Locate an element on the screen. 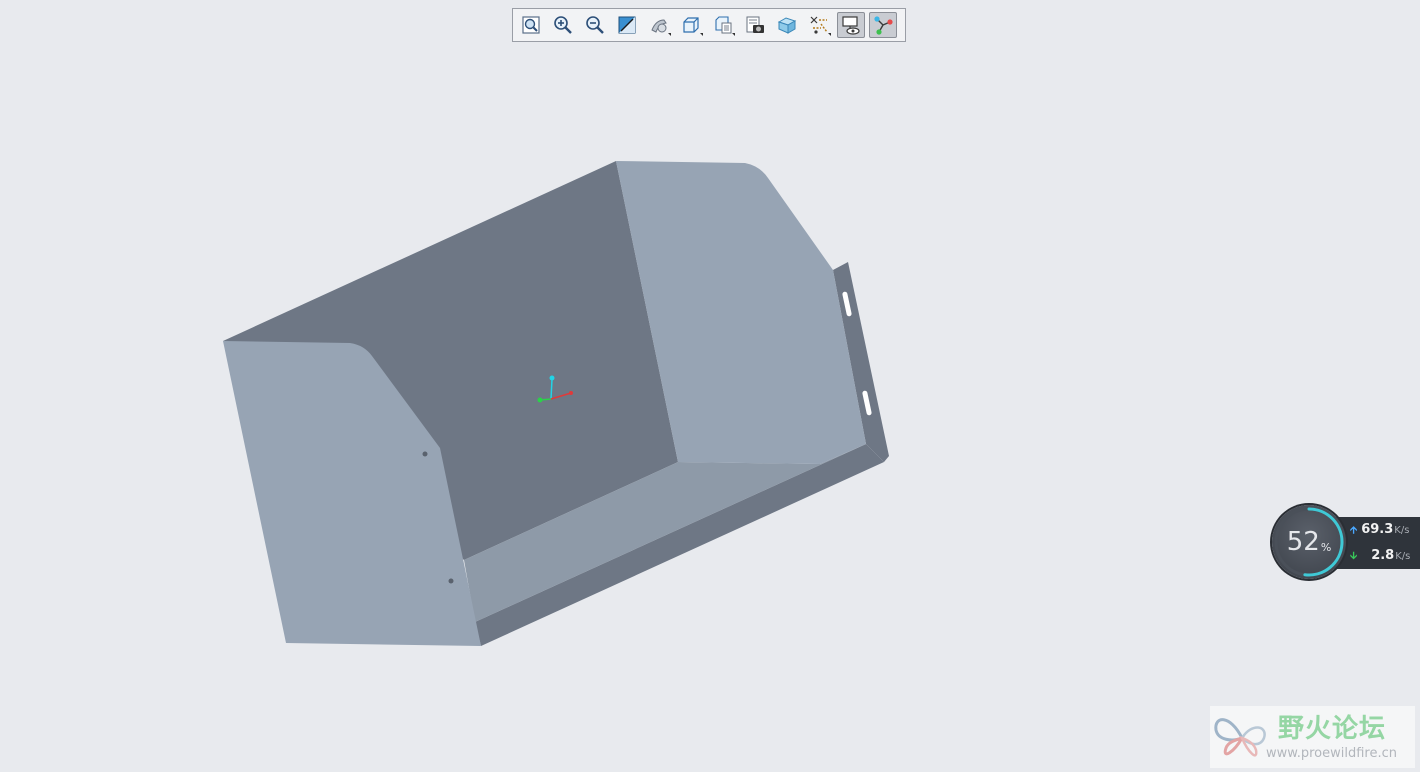 Image resolution: width=1420 pixels, height=772 pixels. perspective-button is located at coordinates (659, 25).